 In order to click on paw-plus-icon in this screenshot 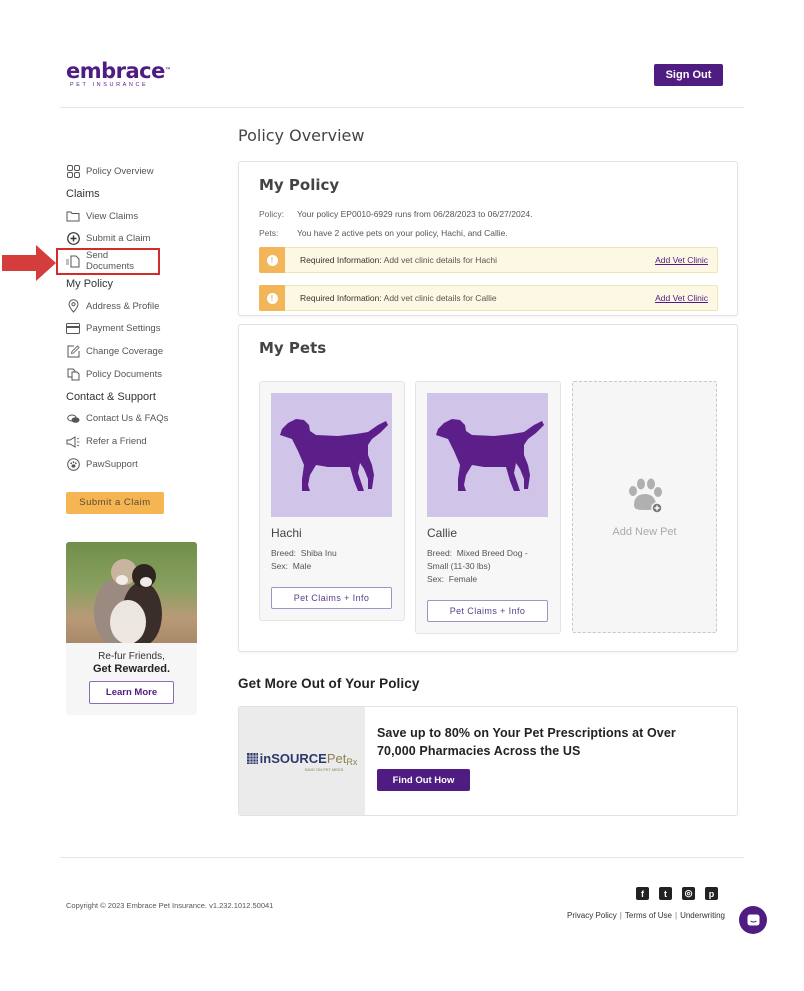, I will do `click(645, 498)`.